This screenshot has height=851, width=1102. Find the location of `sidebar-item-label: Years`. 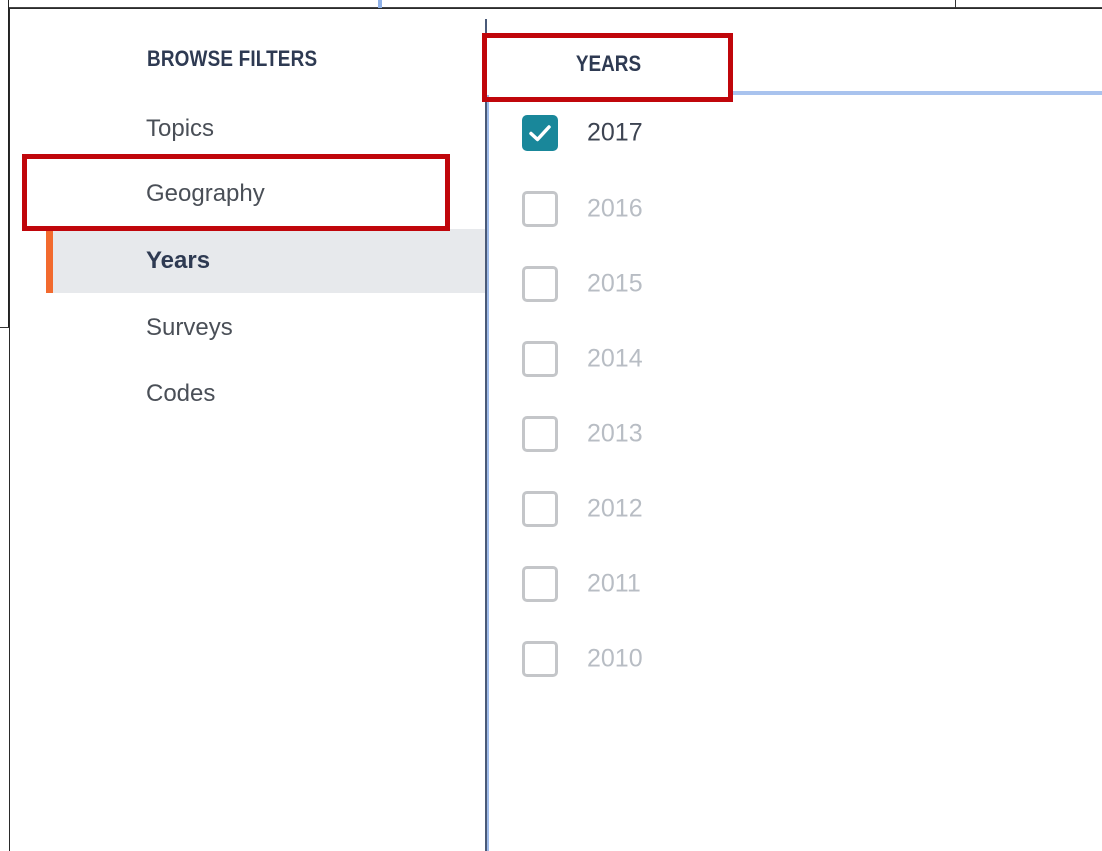

sidebar-item-label: Years is located at coordinates (178, 260).